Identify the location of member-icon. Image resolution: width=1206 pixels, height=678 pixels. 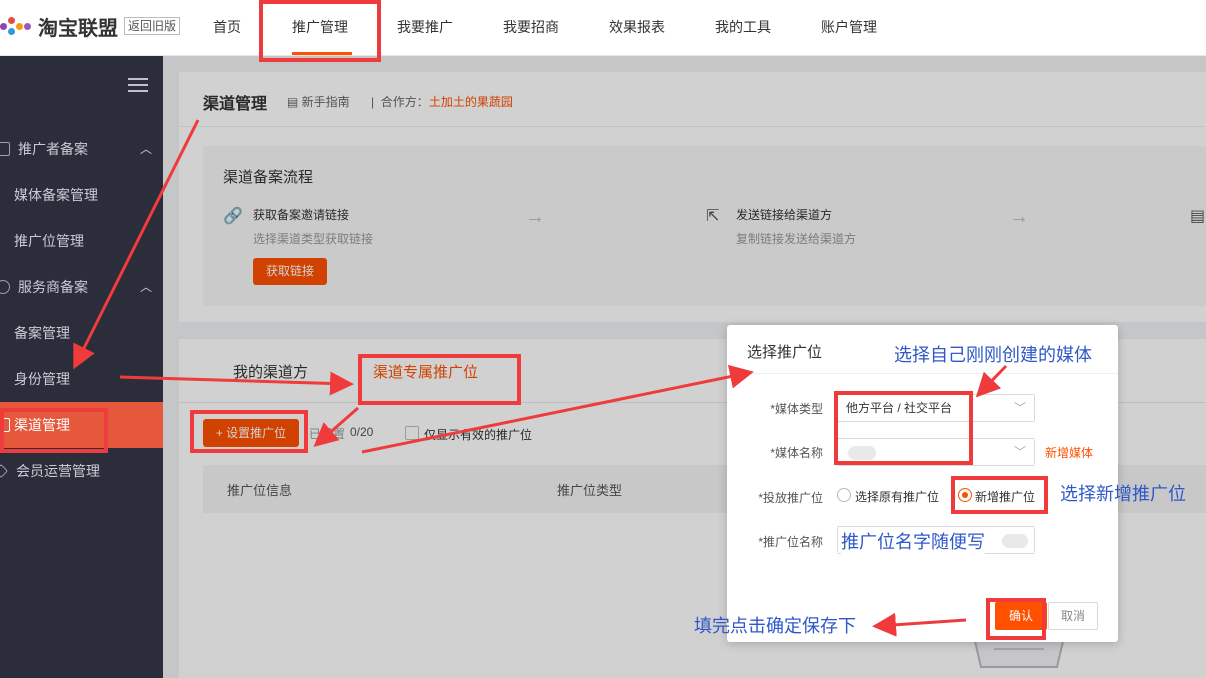
(4, 471).